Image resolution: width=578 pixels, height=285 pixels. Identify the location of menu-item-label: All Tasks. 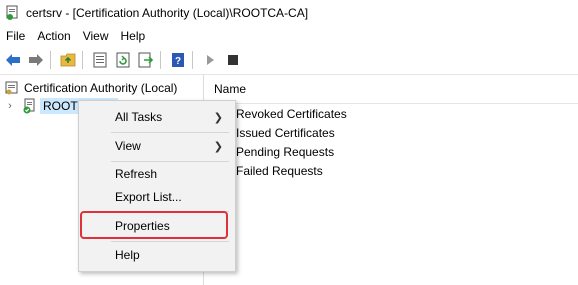
(139, 117).